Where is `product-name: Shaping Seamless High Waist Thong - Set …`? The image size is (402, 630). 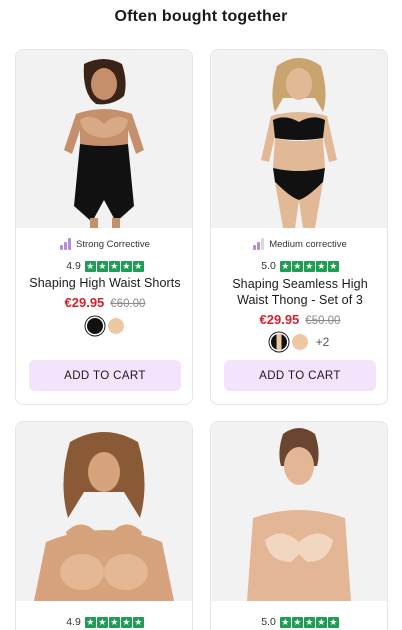 product-name: Shaping Seamless High Waist Thong - Set … is located at coordinates (300, 292).